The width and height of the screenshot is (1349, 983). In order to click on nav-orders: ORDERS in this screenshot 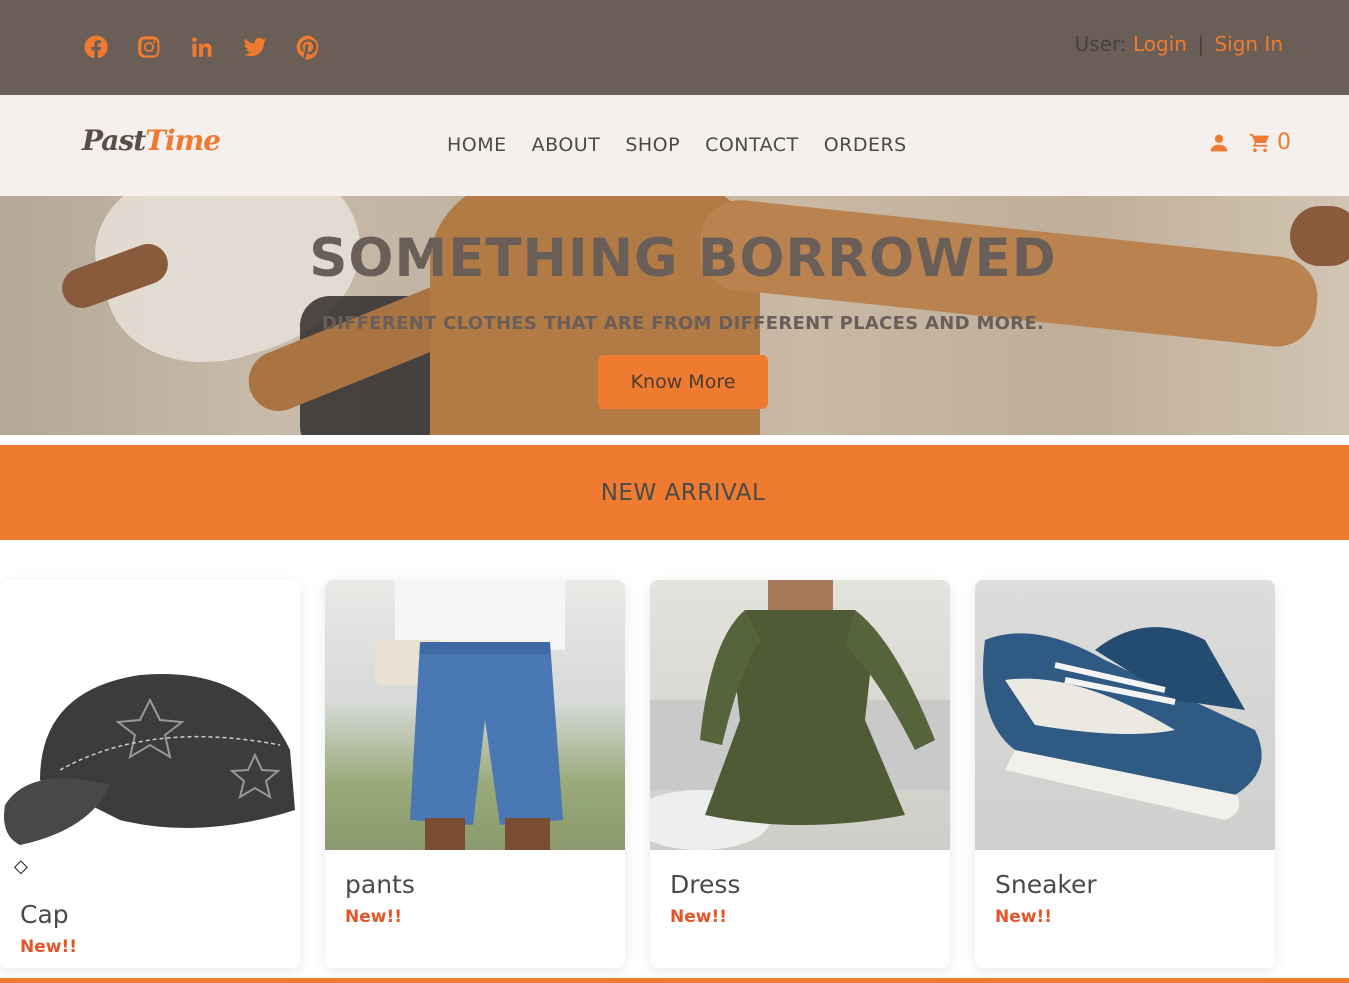, I will do `click(865, 145)`.